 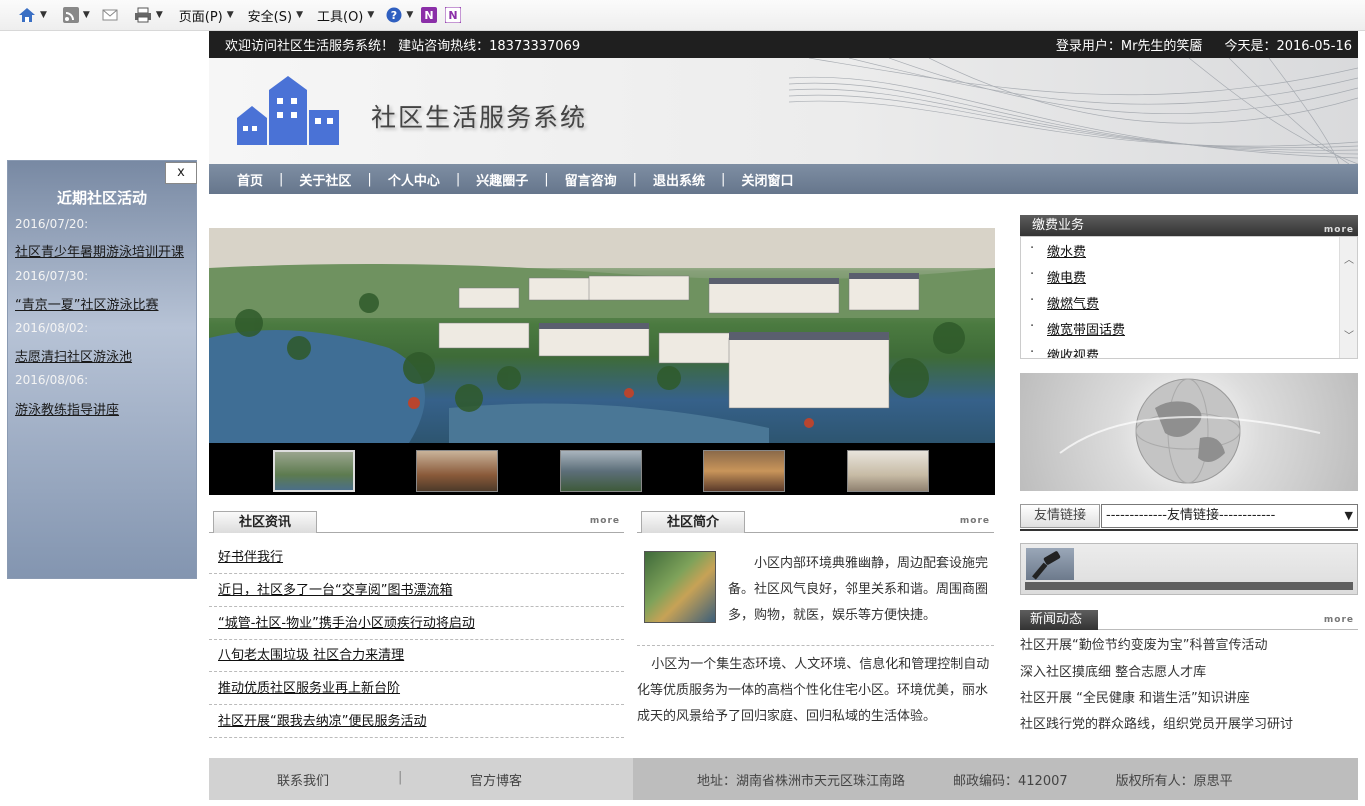 I want to click on payment-link: 缴电费, so click(x=1066, y=276).